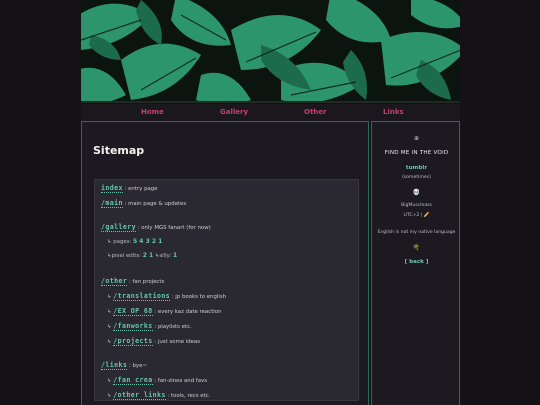 The image size is (540, 405). What do you see at coordinates (152, 112) in the screenshot?
I see `nav-home-link: Home` at bounding box center [152, 112].